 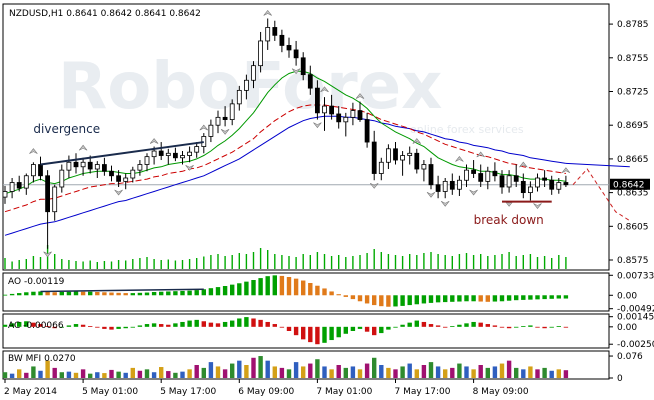 What do you see at coordinates (633, 227) in the screenshot?
I see `price-tick-label: 0.8605` at bounding box center [633, 227].